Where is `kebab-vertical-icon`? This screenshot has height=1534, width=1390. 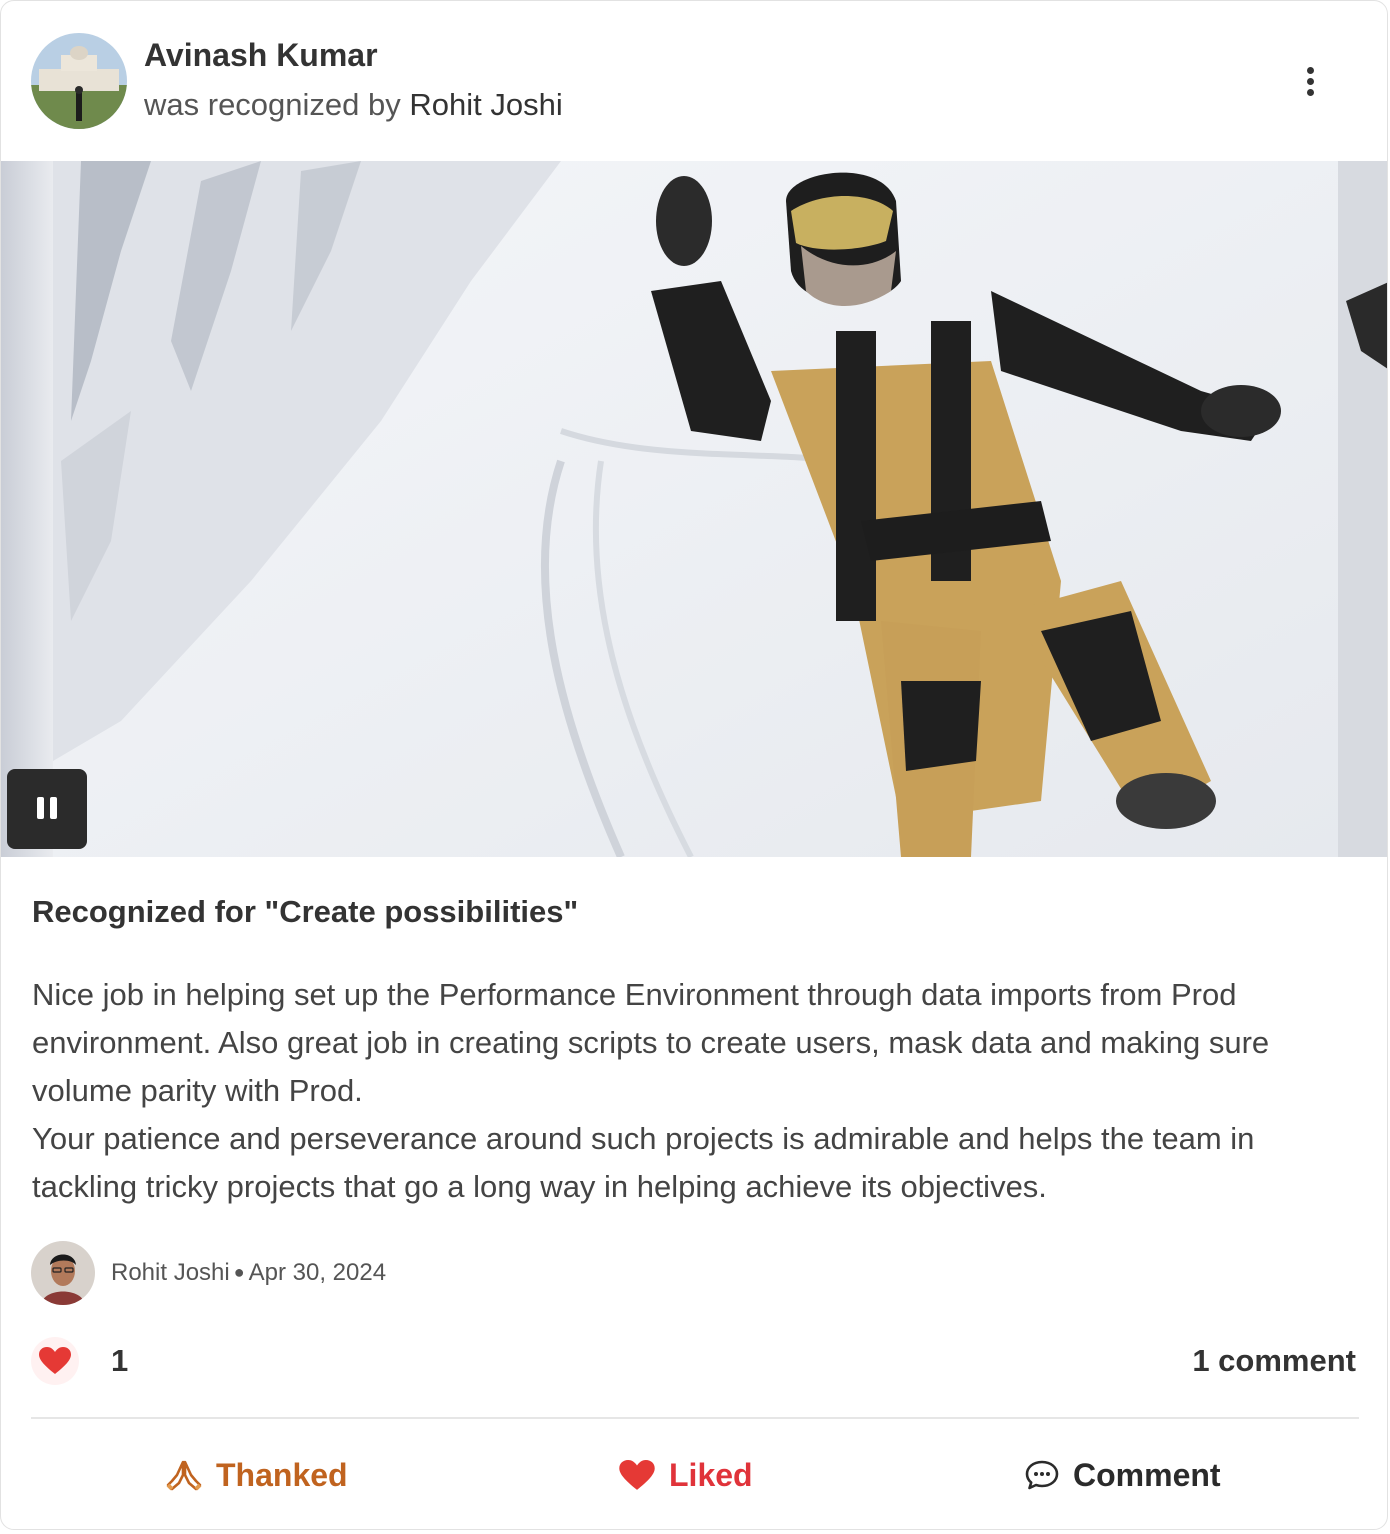 kebab-vertical-icon is located at coordinates (1311, 81).